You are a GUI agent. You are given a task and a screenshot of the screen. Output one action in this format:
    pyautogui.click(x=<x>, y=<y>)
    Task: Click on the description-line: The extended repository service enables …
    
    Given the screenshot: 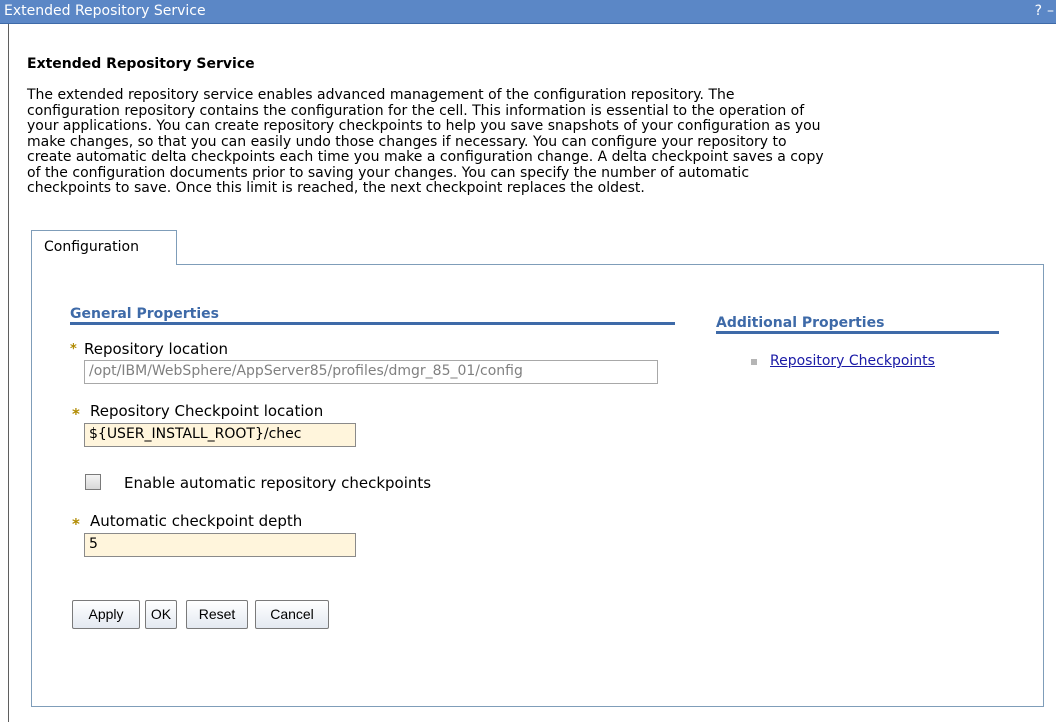 What is the action you would take?
    pyautogui.click(x=381, y=95)
    